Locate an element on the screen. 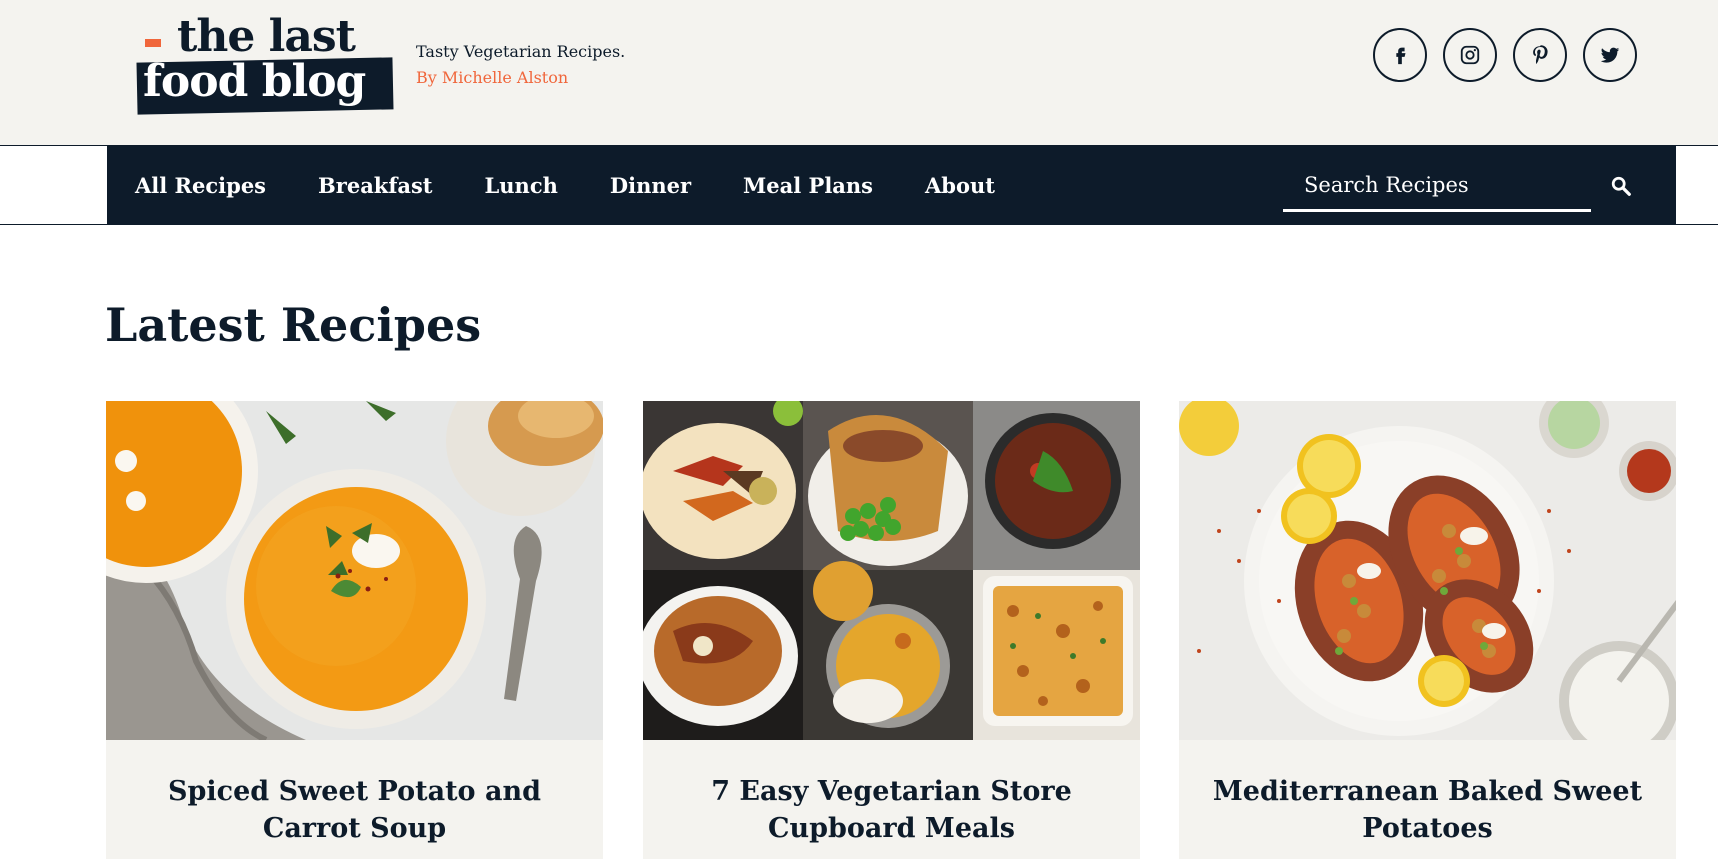 Image resolution: width=1718 pixels, height=859 pixels. search-icon is located at coordinates (1621, 186).